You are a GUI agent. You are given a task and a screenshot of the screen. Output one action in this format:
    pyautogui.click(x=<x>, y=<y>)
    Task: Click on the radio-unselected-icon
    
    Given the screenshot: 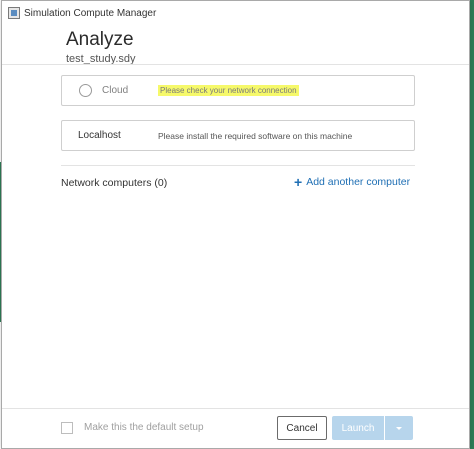 What is the action you would take?
    pyautogui.click(x=85, y=90)
    